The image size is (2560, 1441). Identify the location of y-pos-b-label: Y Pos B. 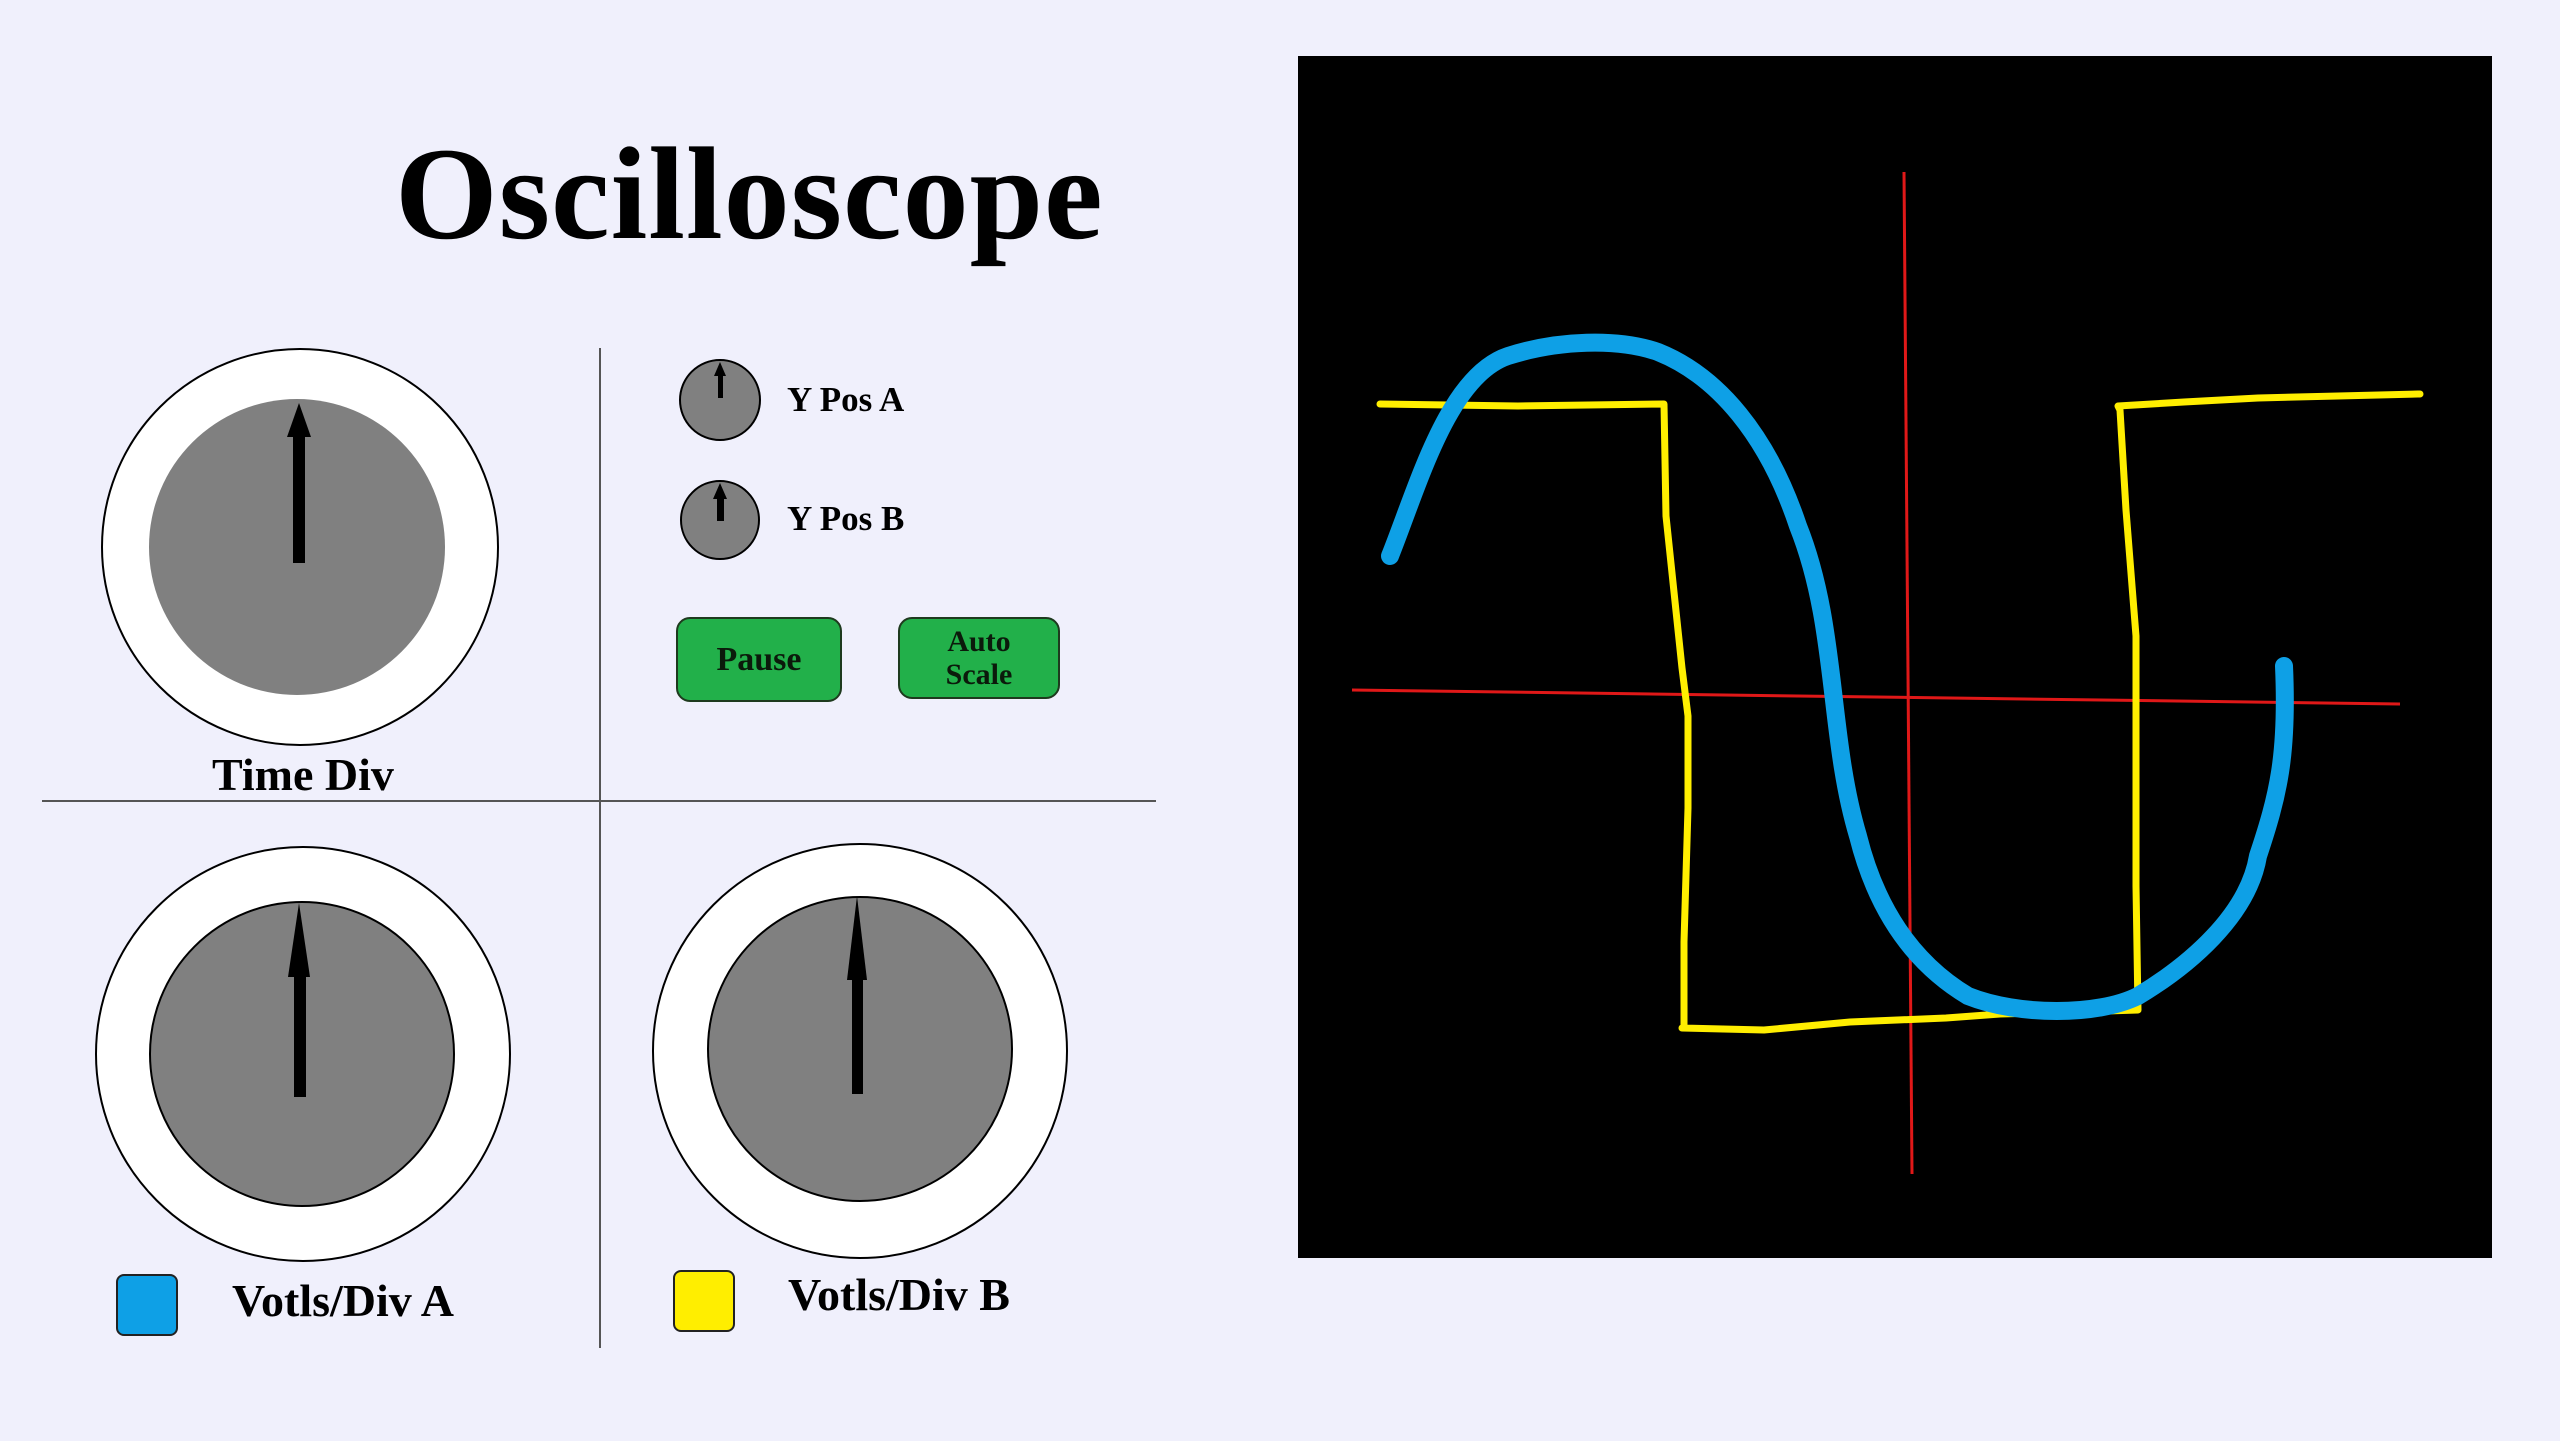
(846, 518).